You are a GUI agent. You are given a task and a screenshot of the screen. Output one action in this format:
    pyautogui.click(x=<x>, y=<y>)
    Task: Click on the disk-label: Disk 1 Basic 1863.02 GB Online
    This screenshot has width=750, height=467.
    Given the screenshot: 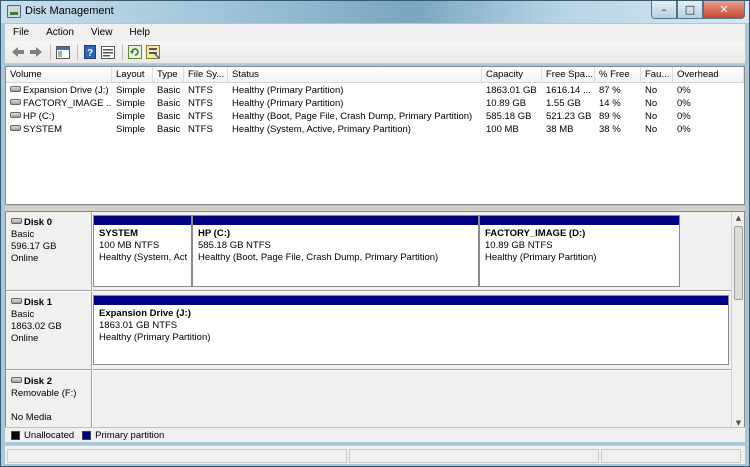 What is the action you would take?
    pyautogui.click(x=49, y=331)
    